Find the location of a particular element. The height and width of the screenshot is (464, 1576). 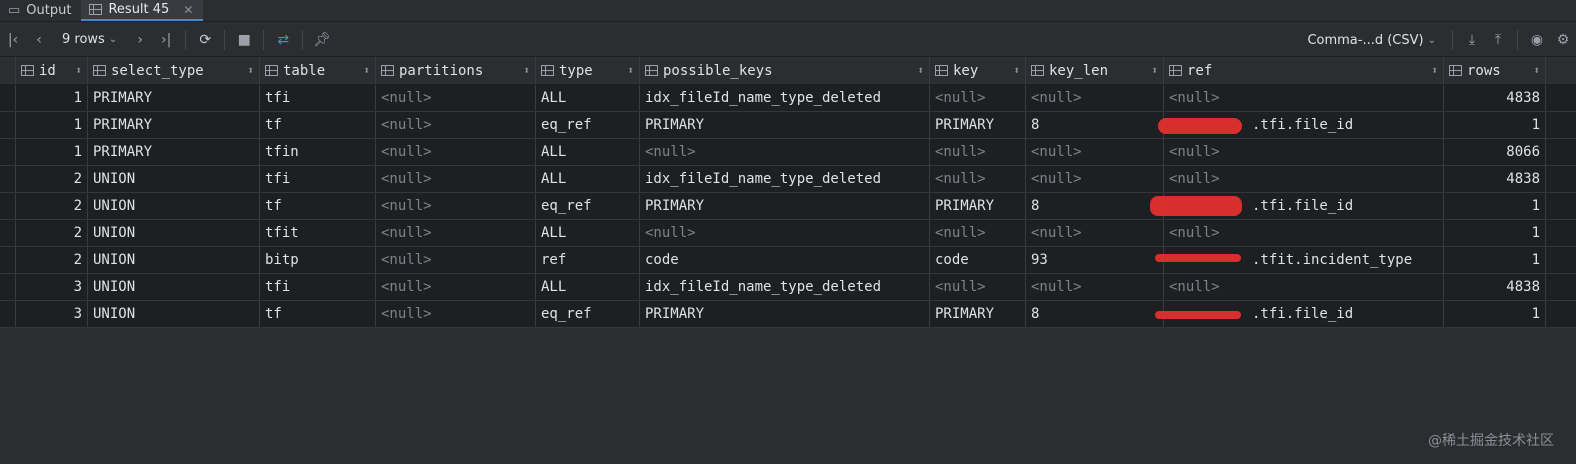

column-header-possible-keys: possible_keys ⬍ is located at coordinates (785, 70).